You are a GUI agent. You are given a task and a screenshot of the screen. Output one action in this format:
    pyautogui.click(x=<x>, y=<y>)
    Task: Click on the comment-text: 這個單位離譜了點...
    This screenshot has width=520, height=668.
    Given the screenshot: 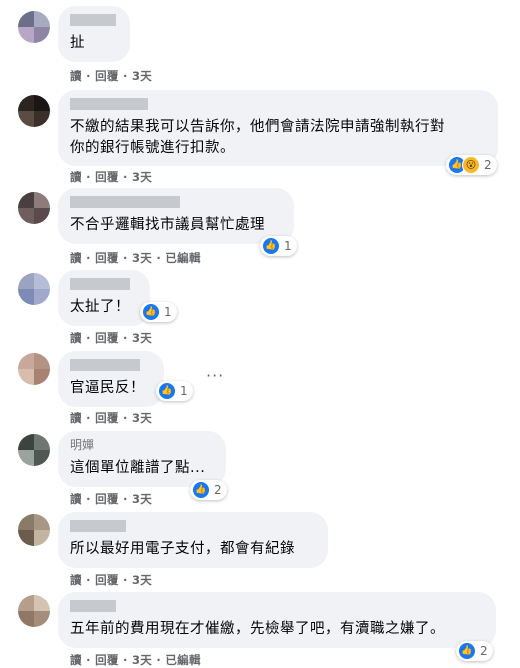 What is the action you would take?
    pyautogui.click(x=138, y=468)
    